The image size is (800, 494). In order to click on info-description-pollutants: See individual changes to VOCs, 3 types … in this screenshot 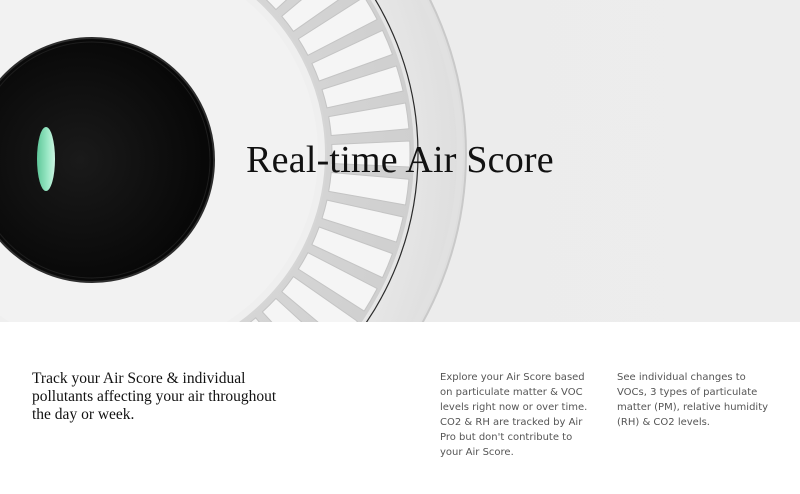, I will do `click(693, 400)`.